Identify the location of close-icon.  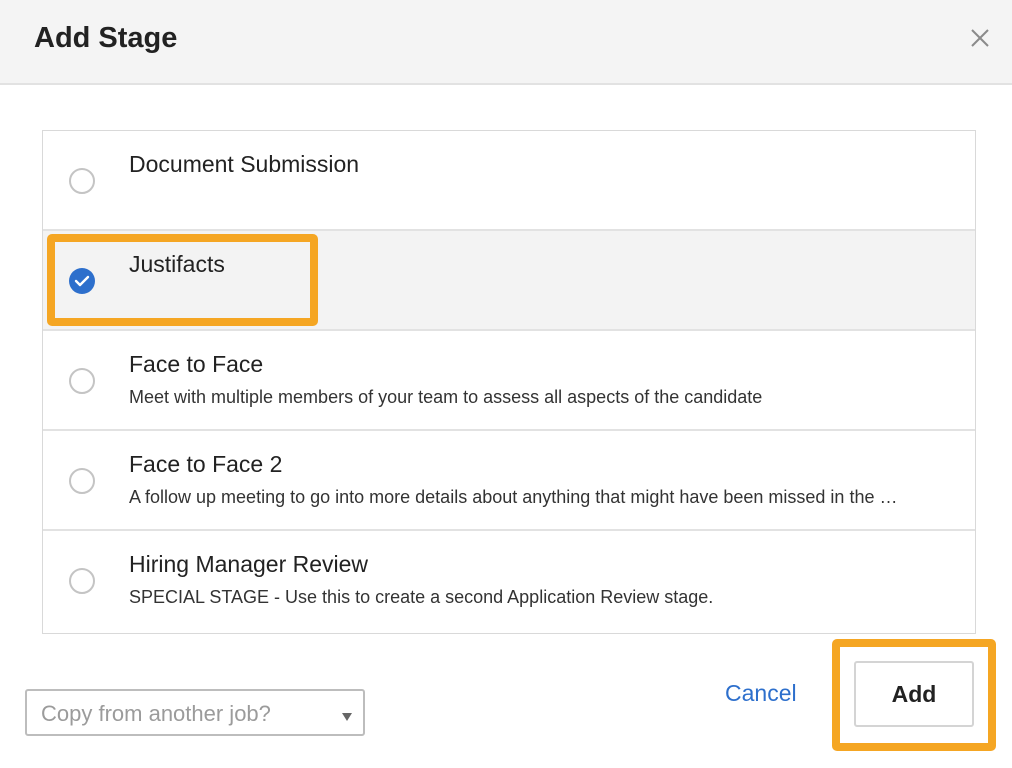
(980, 38).